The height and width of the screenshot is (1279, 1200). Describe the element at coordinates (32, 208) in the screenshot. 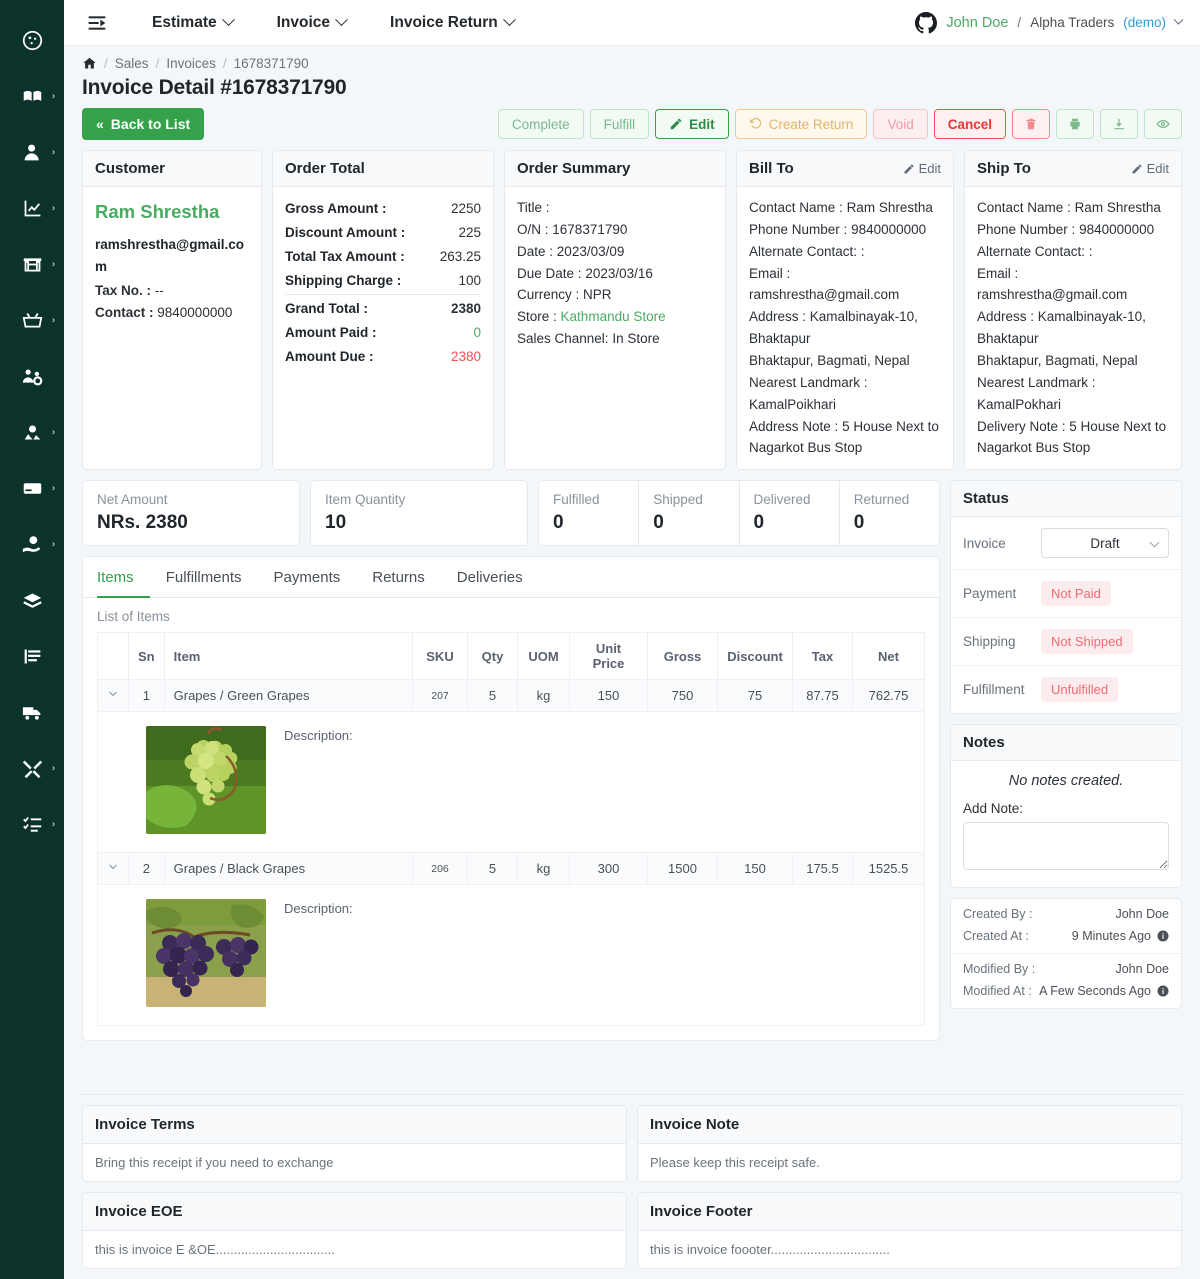

I see `sidebar-item-reports: ›` at that location.